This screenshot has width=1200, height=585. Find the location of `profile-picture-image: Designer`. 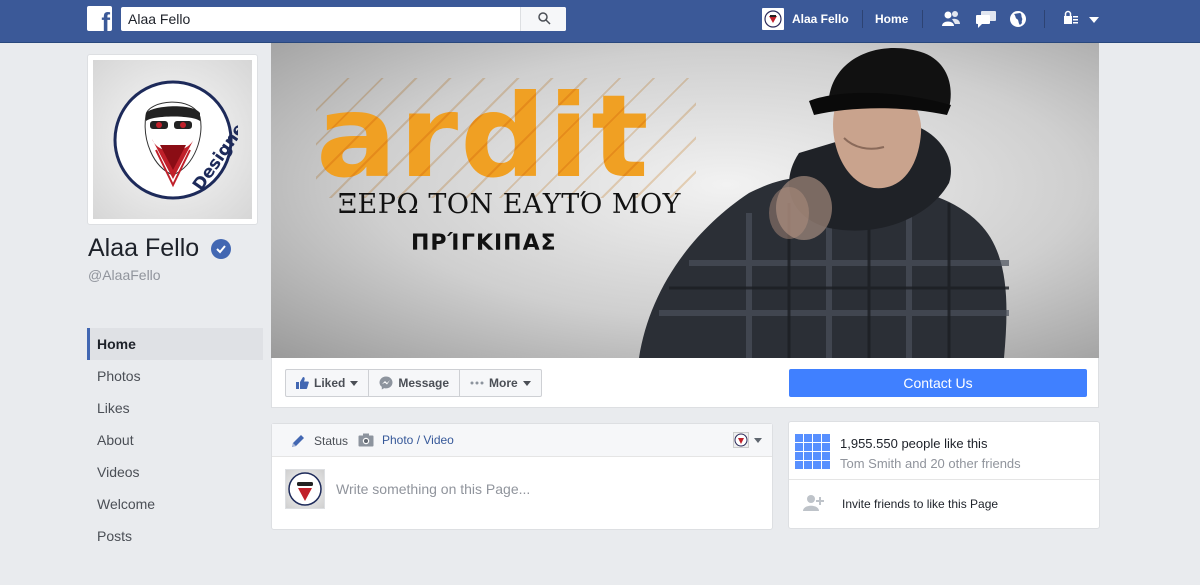

profile-picture-image: Designer is located at coordinates (172, 139).